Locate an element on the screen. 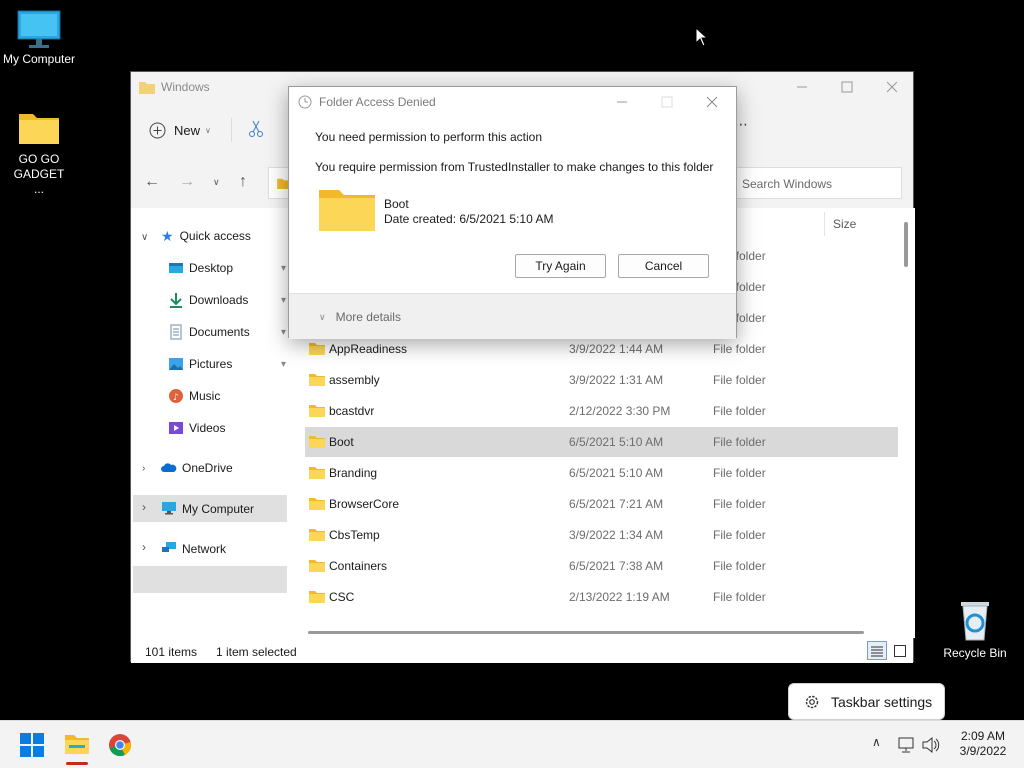 The height and width of the screenshot is (768, 1024). dialog-maximize-button is located at coordinates (667, 102).